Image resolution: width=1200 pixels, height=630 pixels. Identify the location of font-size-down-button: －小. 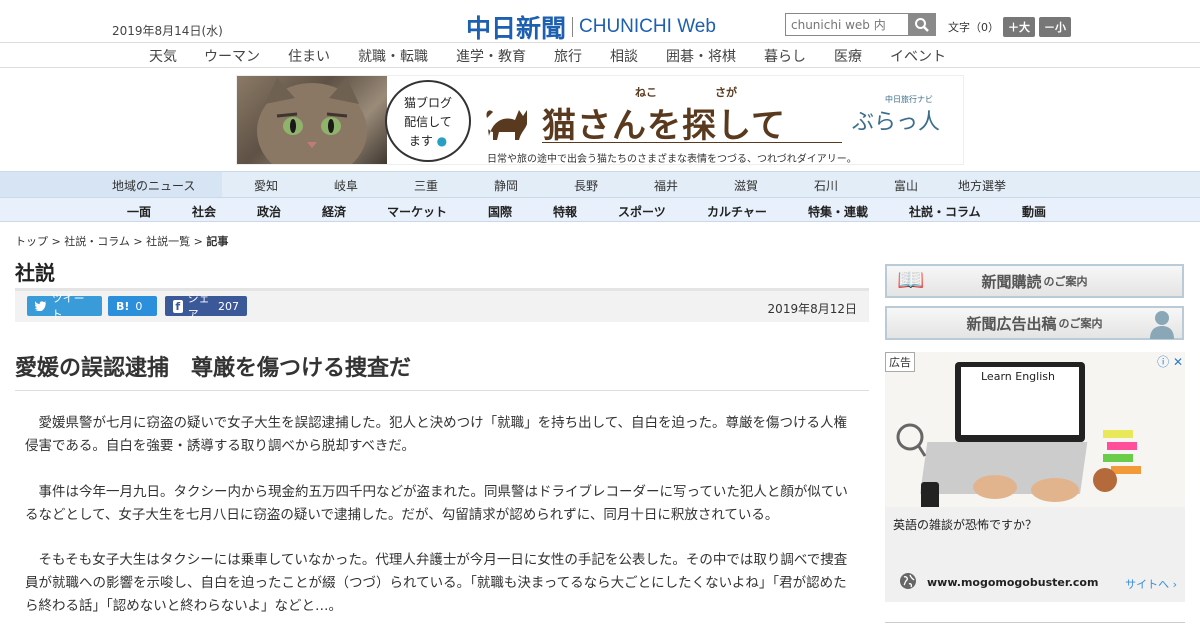
(1055, 27).